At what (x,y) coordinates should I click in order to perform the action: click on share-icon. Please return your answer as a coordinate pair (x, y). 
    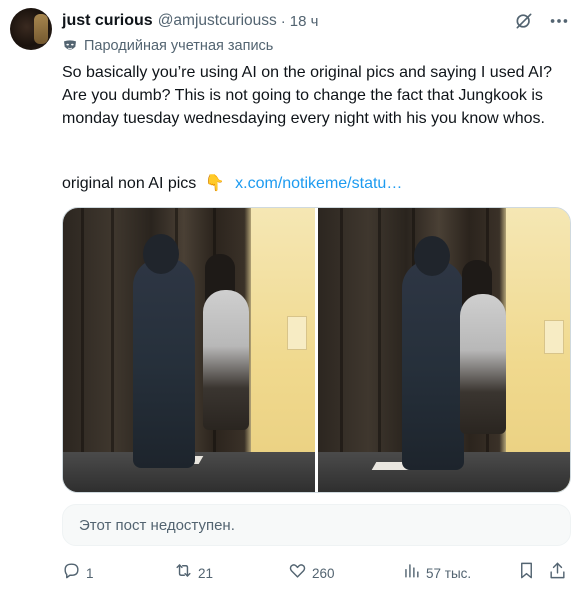
    Looking at the image, I should click on (557, 573).